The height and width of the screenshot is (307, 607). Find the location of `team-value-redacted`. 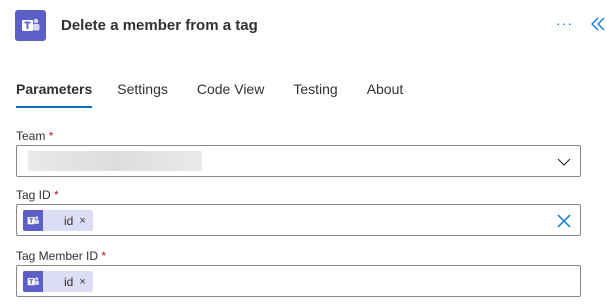

team-value-redacted is located at coordinates (115, 161).